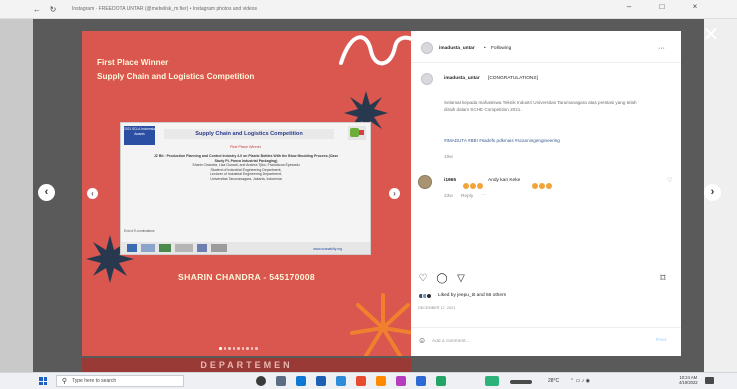  I want to click on window-close-icon: ×, so click(695, 6).